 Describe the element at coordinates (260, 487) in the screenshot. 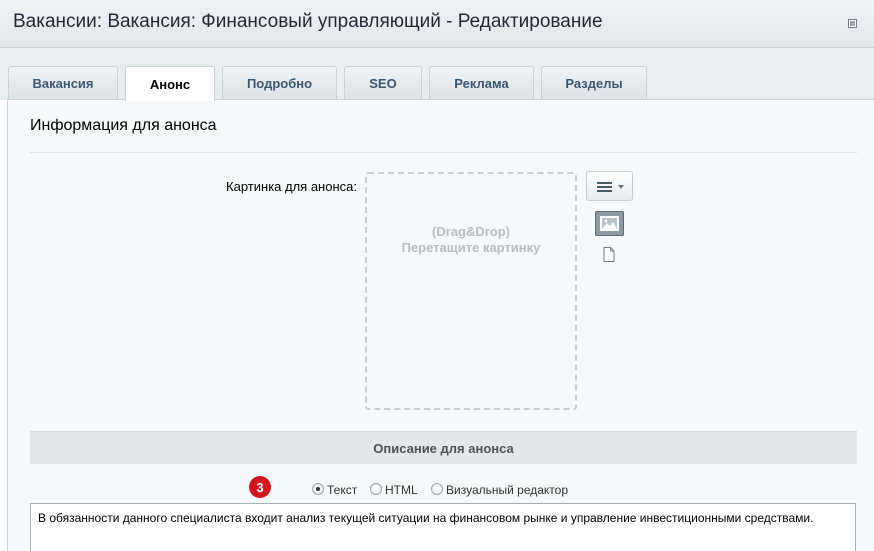

I see `step-badge: 3` at that location.